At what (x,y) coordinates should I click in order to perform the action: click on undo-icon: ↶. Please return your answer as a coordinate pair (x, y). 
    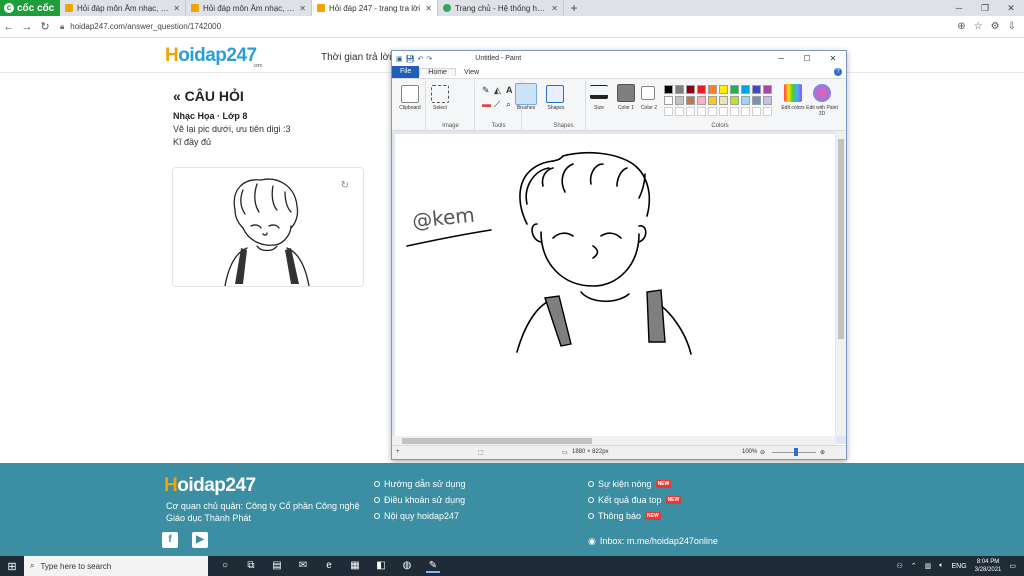
    Looking at the image, I should click on (421, 59).